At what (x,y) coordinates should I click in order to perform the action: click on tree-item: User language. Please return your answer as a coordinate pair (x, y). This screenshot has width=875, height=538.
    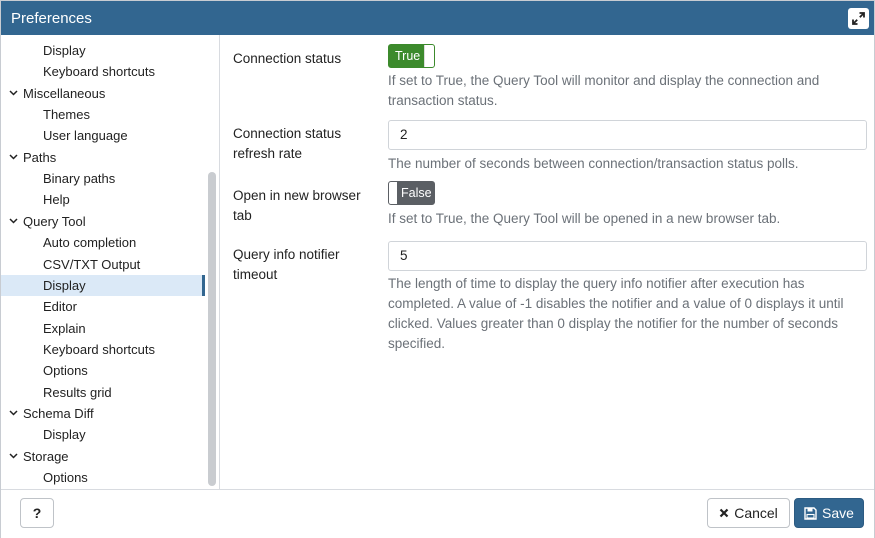
    Looking at the image, I should click on (103, 135).